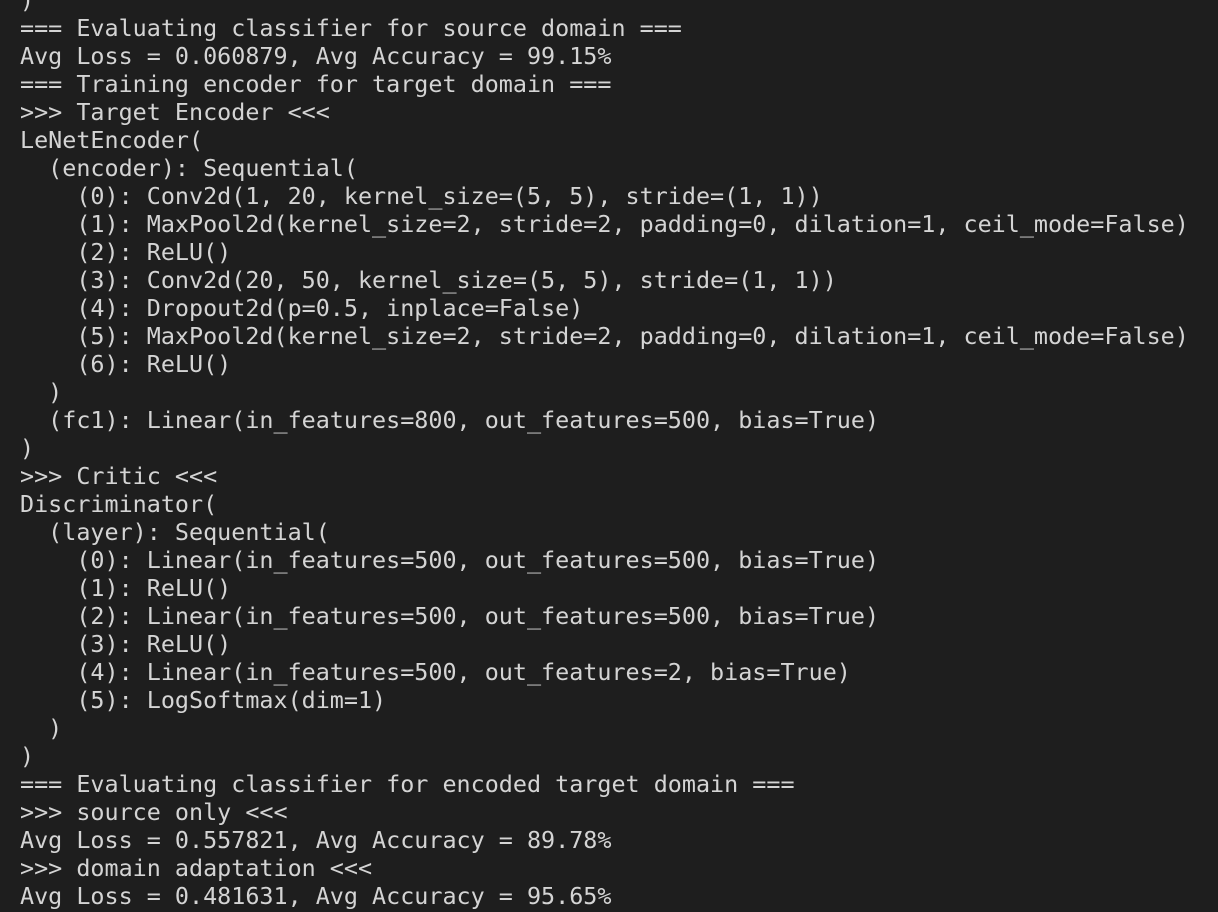 The height and width of the screenshot is (912, 1218). What do you see at coordinates (196, 868) in the screenshot?
I see `terminal-line: >>> domain adaptation <<<` at bounding box center [196, 868].